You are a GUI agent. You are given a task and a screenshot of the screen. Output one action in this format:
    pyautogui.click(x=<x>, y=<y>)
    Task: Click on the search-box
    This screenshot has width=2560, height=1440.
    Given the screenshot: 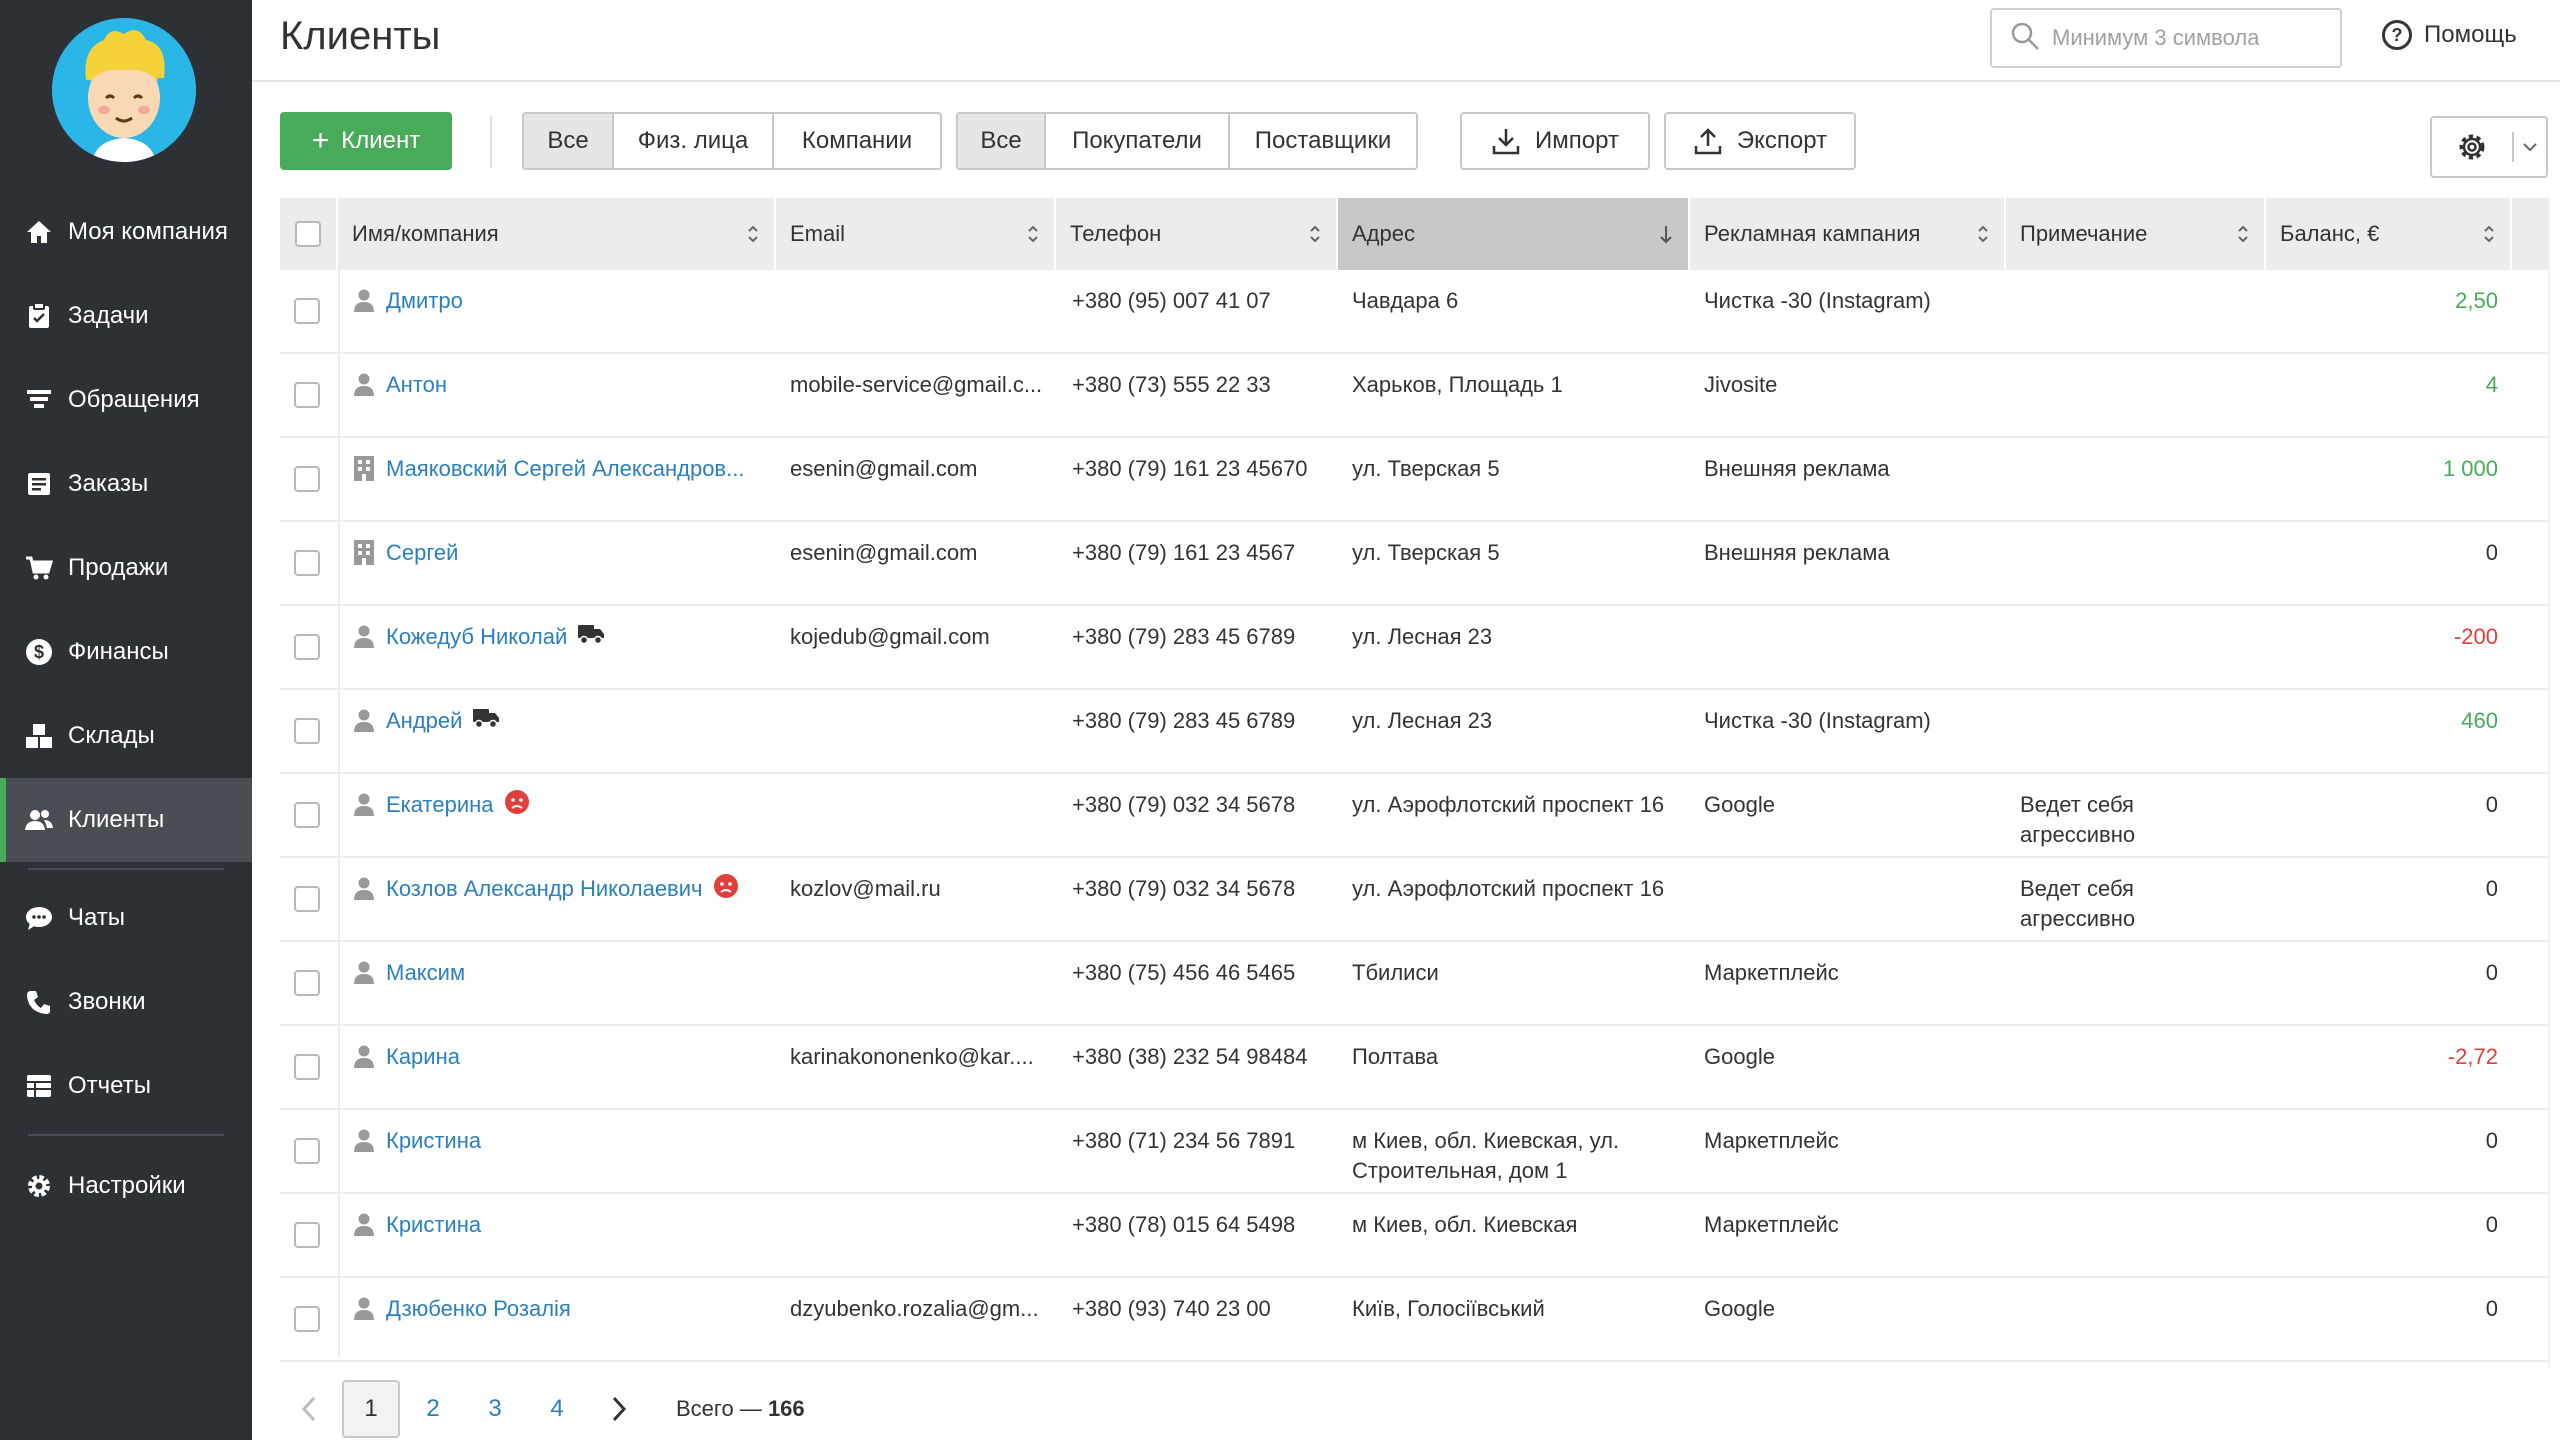 What is the action you would take?
    pyautogui.click(x=2166, y=38)
    